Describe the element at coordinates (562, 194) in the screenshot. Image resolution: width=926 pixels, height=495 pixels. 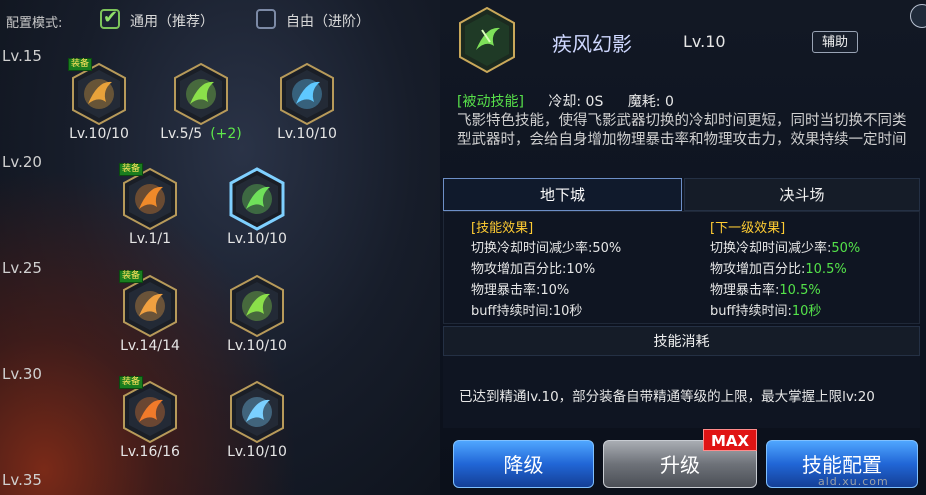
I see `tab-dungeon: 地下城` at that location.